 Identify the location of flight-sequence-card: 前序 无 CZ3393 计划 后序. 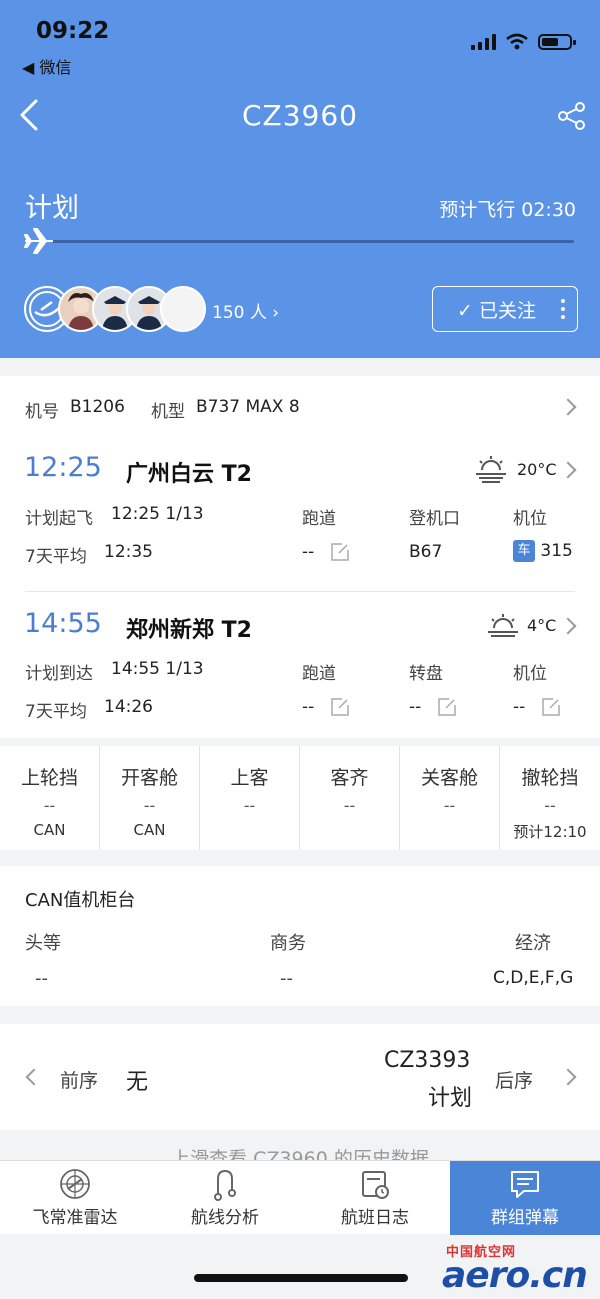
(300, 1077).